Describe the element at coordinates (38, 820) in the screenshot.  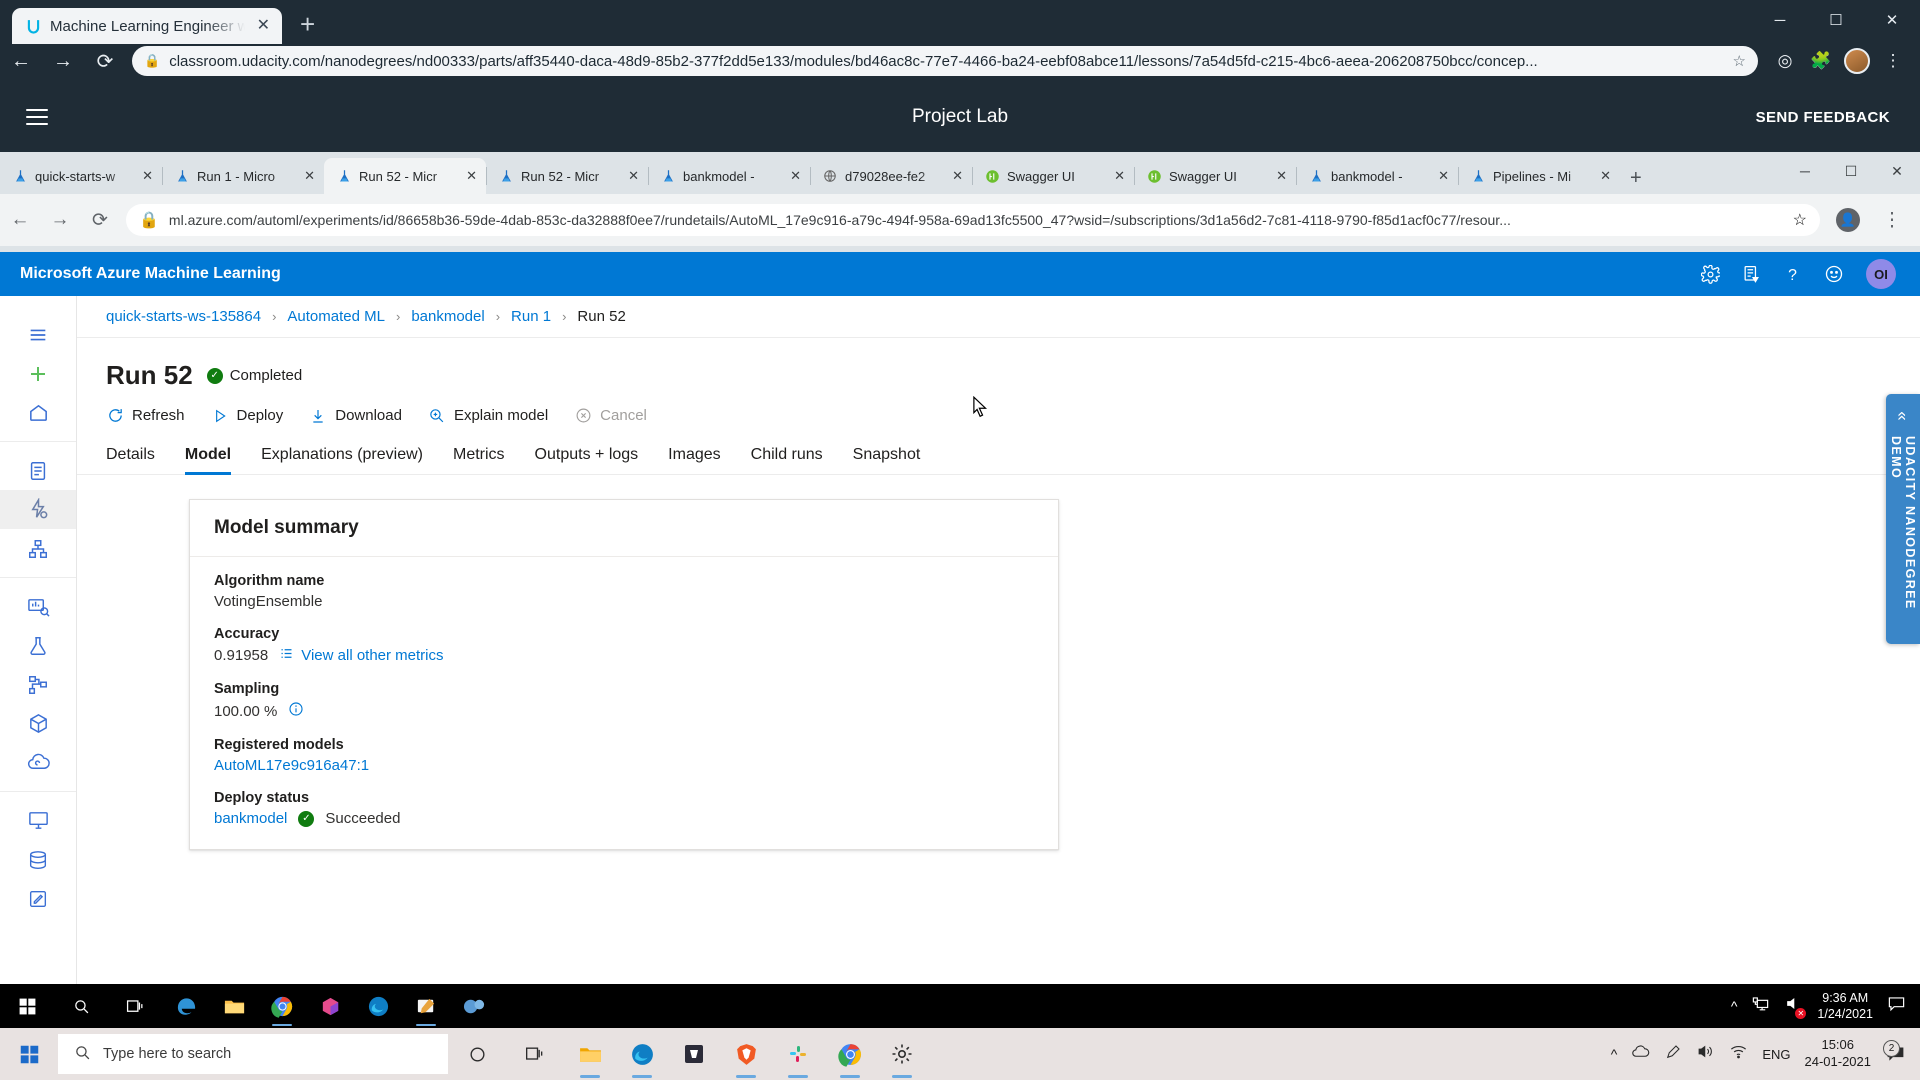
I see `sidebar-item-compute` at that location.